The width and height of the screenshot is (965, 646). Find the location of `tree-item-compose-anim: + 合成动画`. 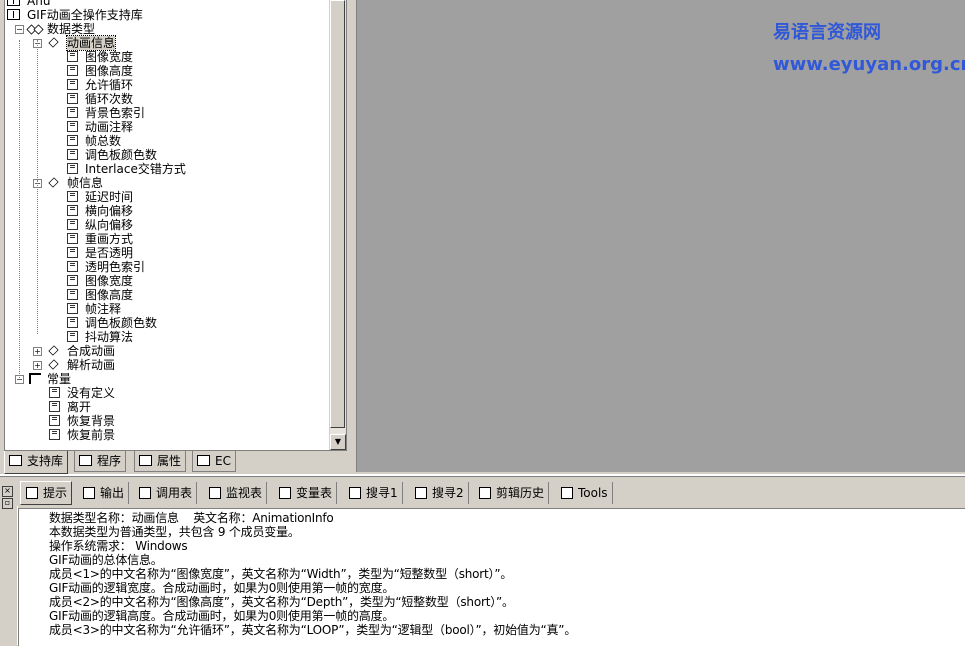

tree-item-compose-anim: + 合成动画 is located at coordinates (167, 351).